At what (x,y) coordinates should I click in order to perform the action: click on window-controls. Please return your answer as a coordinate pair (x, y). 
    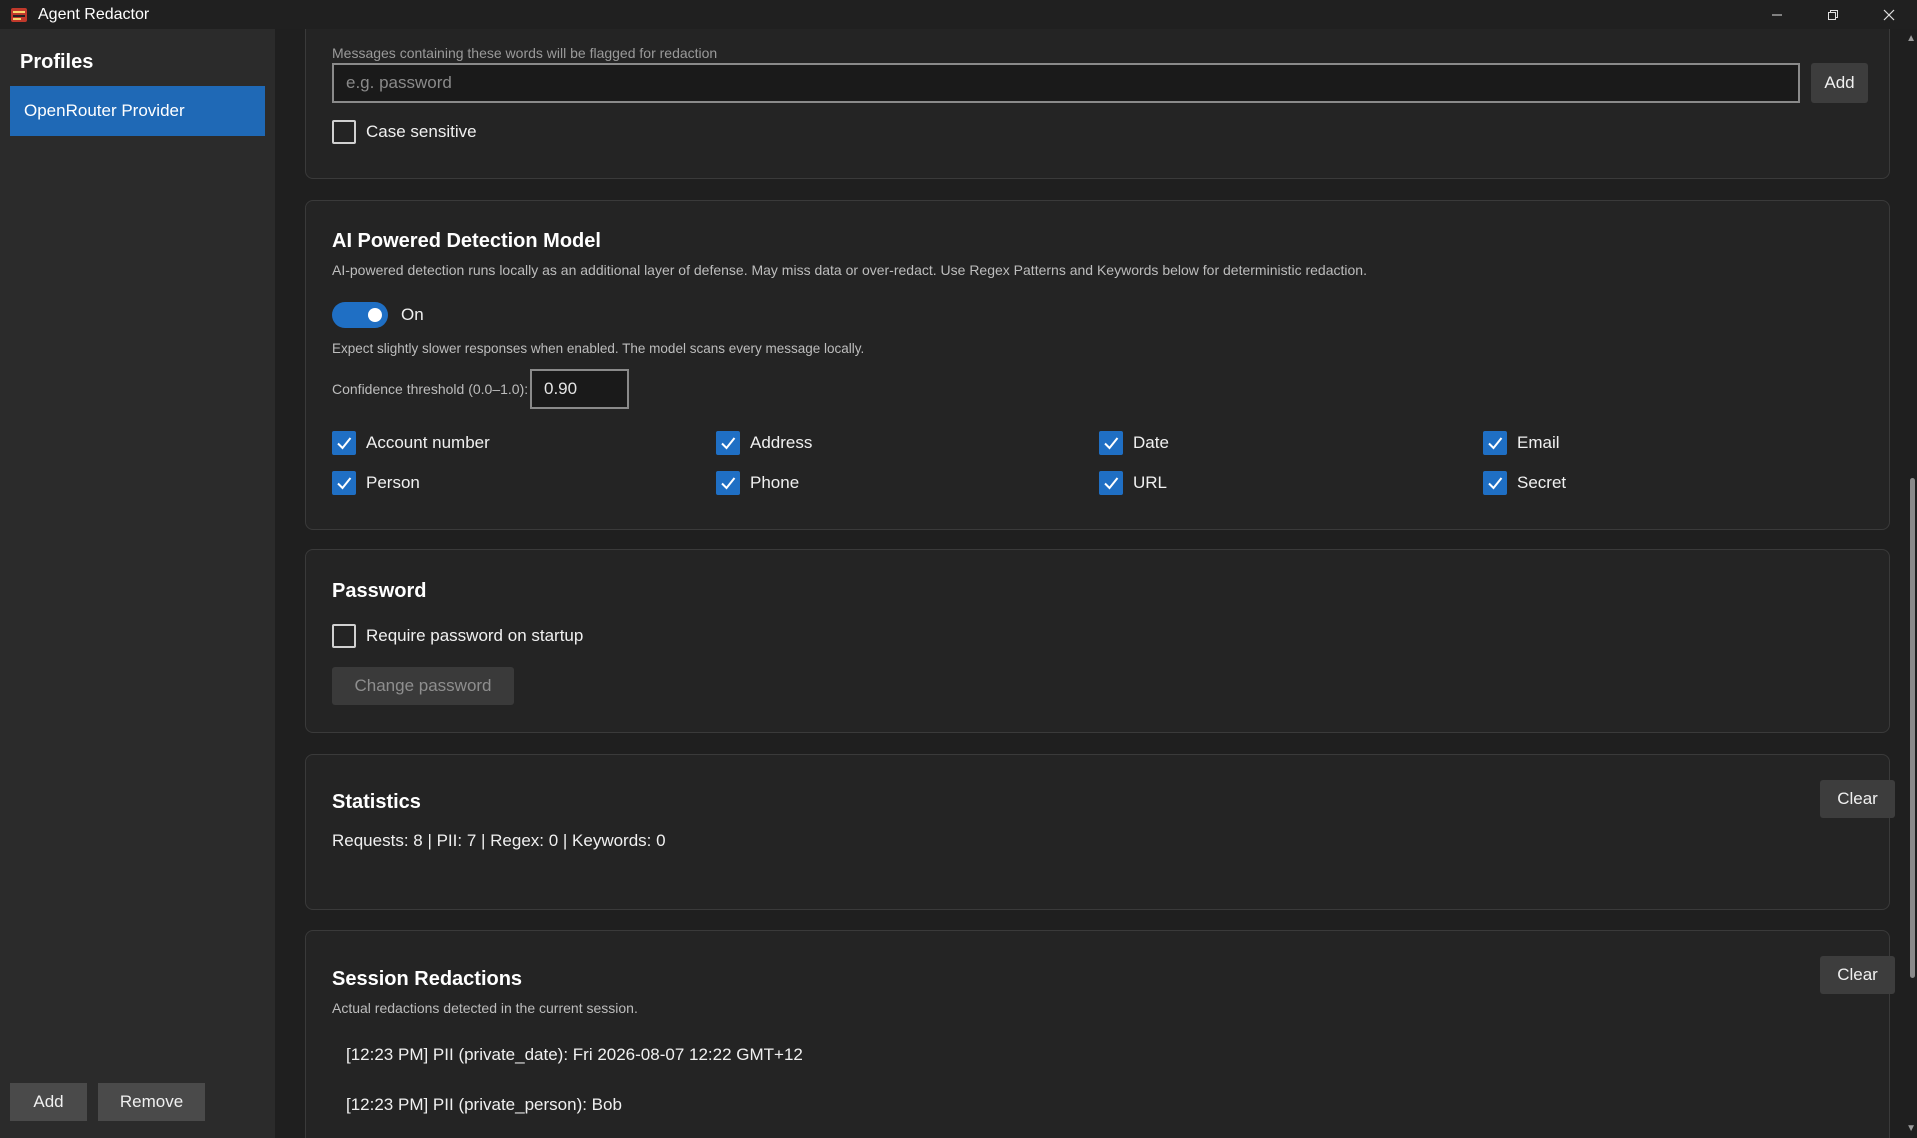
    Looking at the image, I should click on (1833, 14).